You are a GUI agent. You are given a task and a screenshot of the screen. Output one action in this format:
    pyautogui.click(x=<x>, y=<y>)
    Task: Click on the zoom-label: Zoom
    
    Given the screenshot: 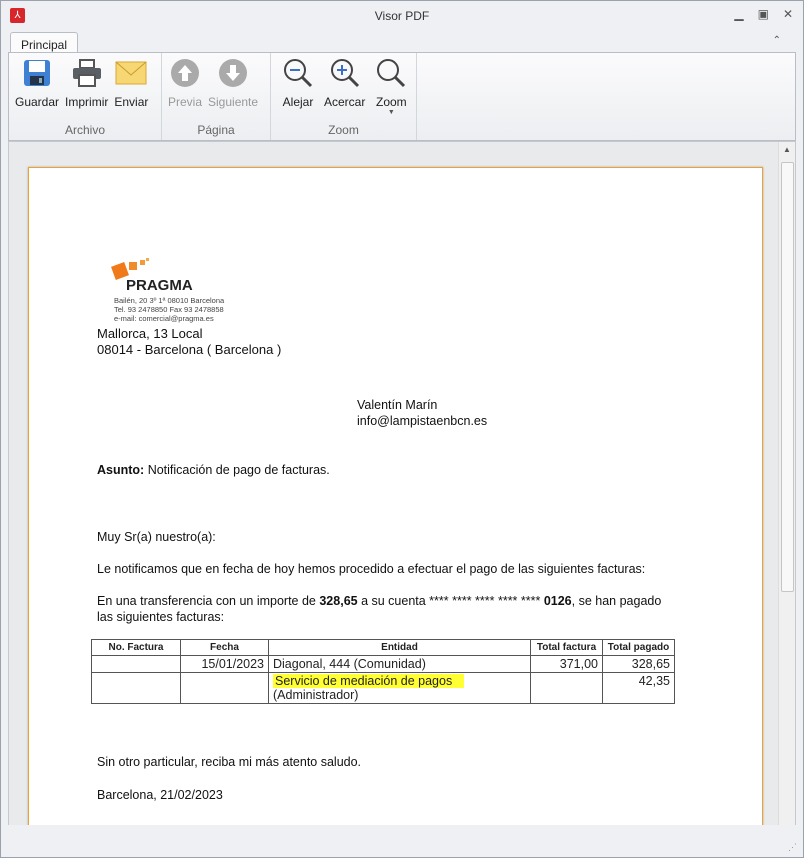 What is the action you would take?
    pyautogui.click(x=391, y=102)
    